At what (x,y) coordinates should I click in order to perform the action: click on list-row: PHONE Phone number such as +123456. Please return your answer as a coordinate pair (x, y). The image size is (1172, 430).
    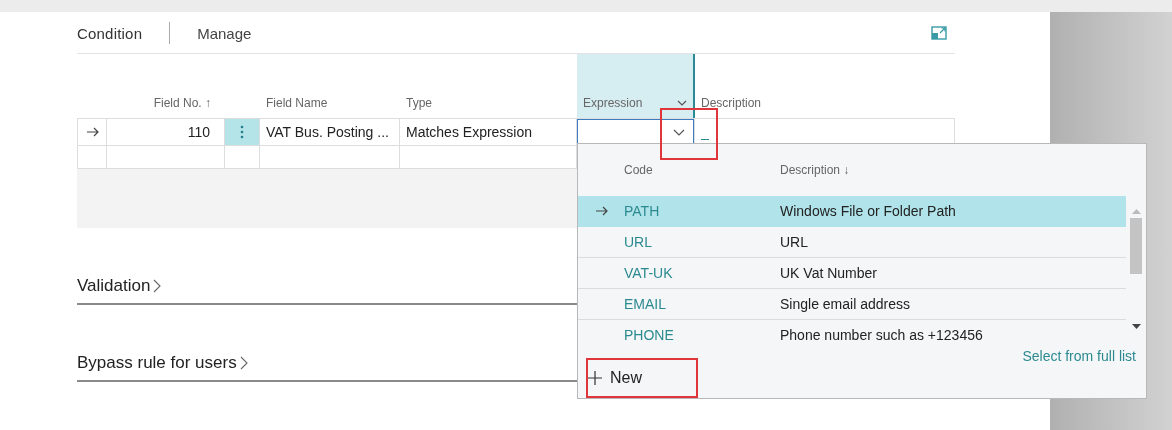
    Looking at the image, I should click on (852, 333).